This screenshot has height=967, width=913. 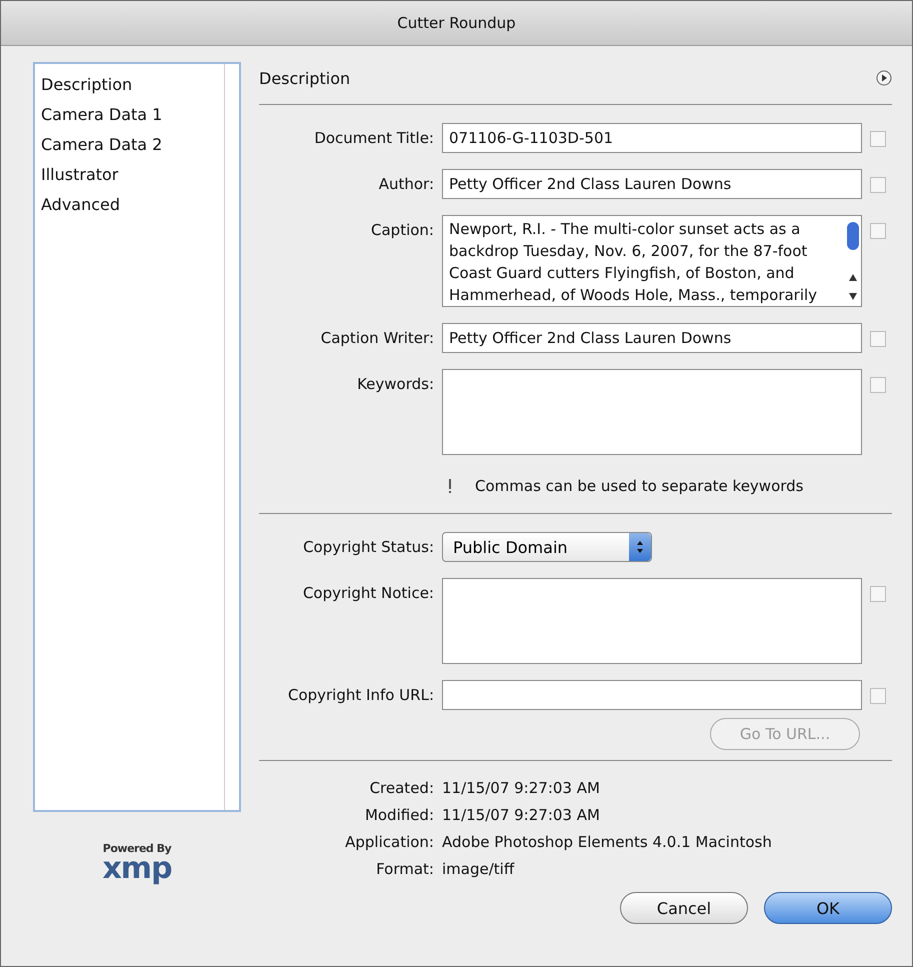 What do you see at coordinates (478, 869) in the screenshot?
I see `info-value: image/tiff` at bounding box center [478, 869].